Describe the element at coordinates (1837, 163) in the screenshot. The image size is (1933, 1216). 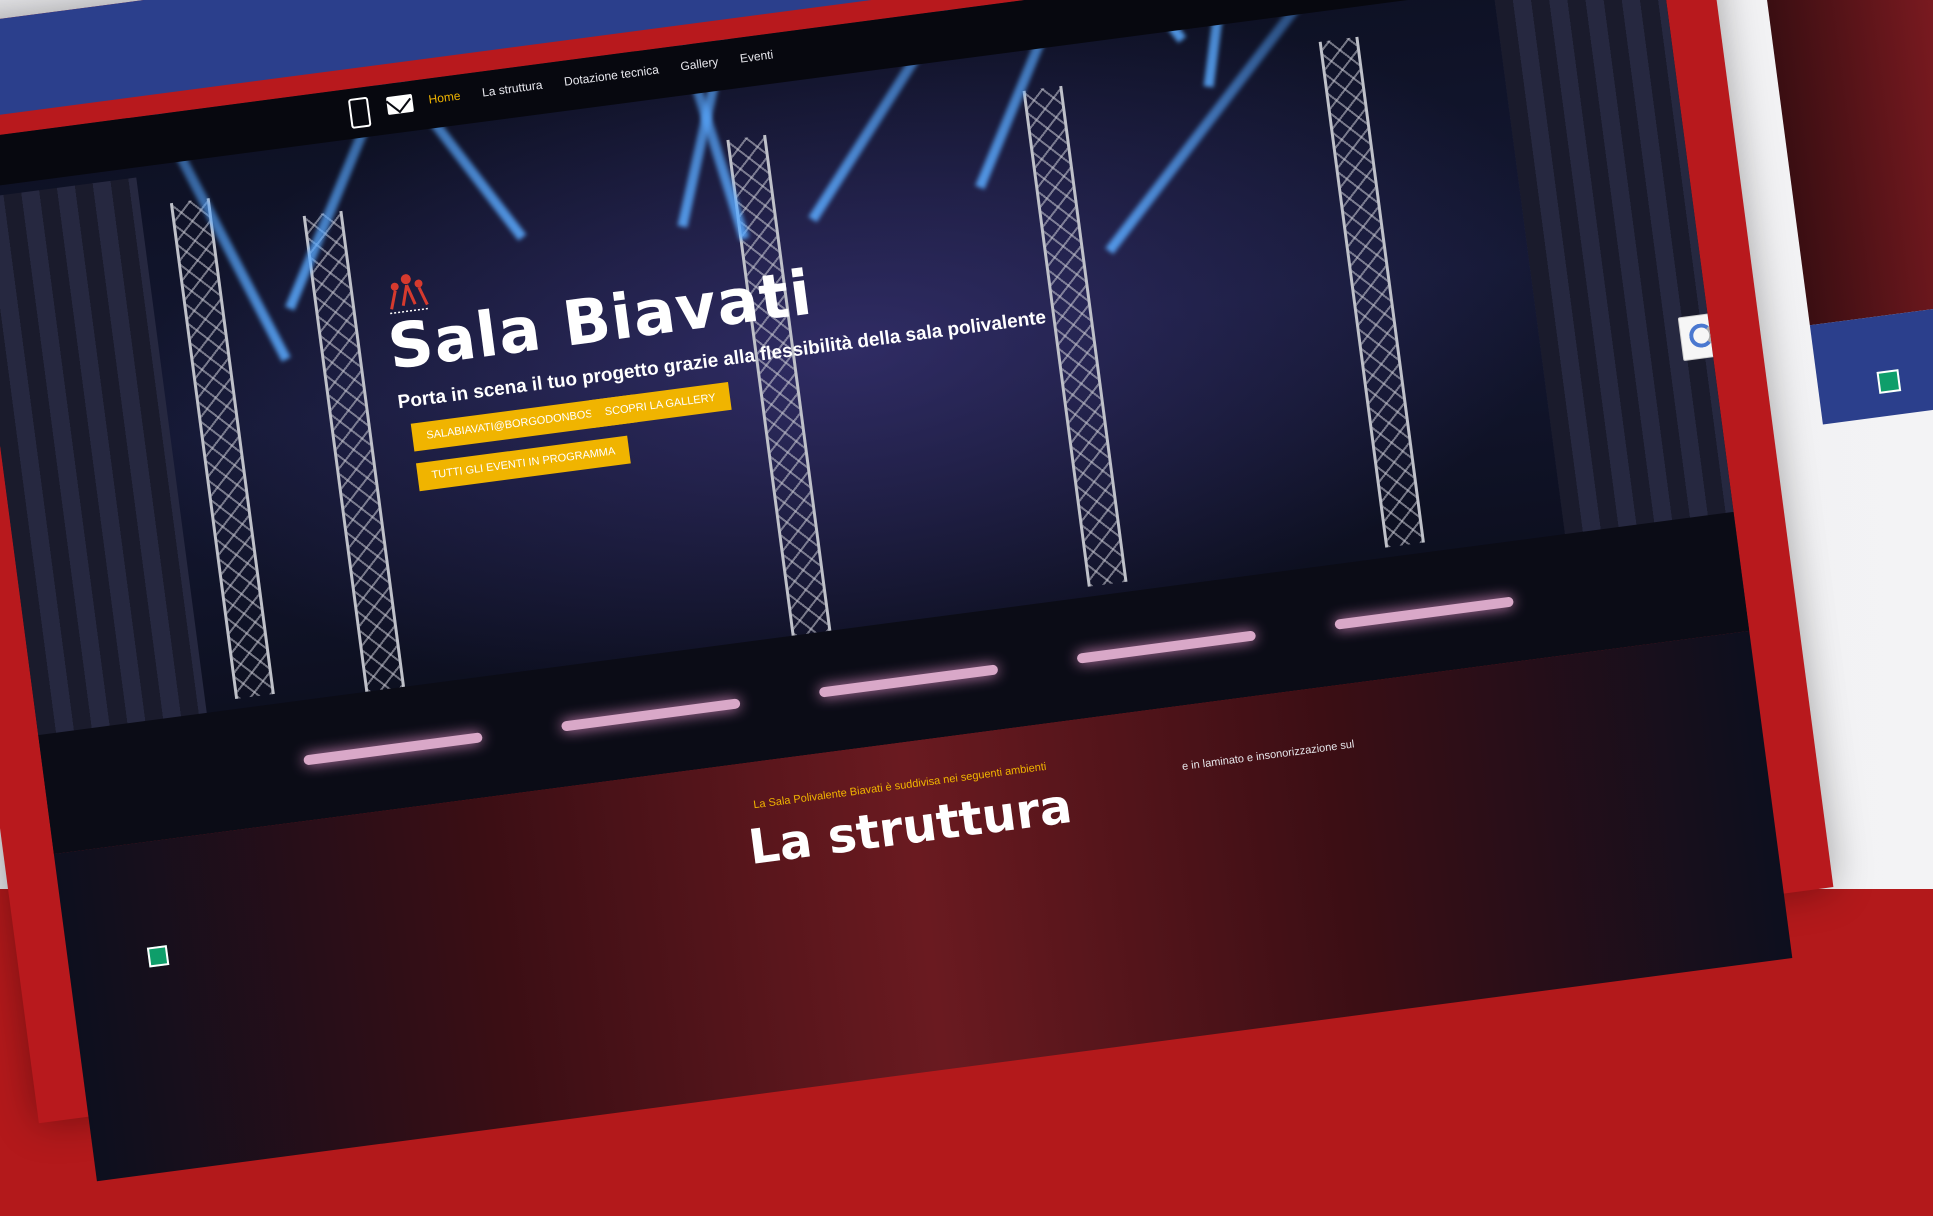
I see `right-curtain-panel` at that location.